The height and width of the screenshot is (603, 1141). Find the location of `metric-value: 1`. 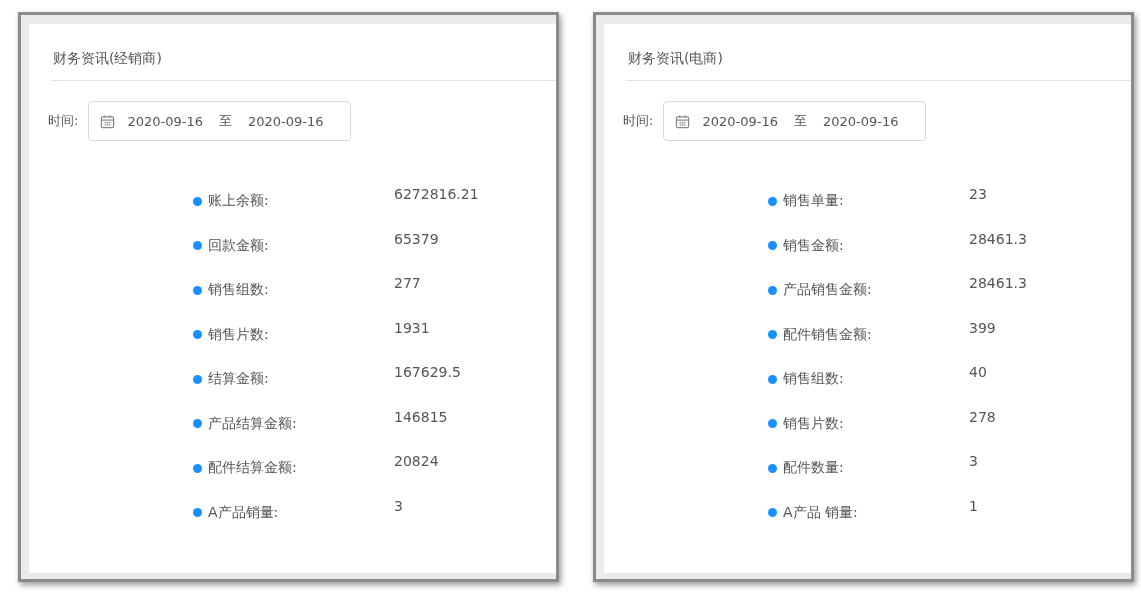

metric-value: 1 is located at coordinates (973, 505).